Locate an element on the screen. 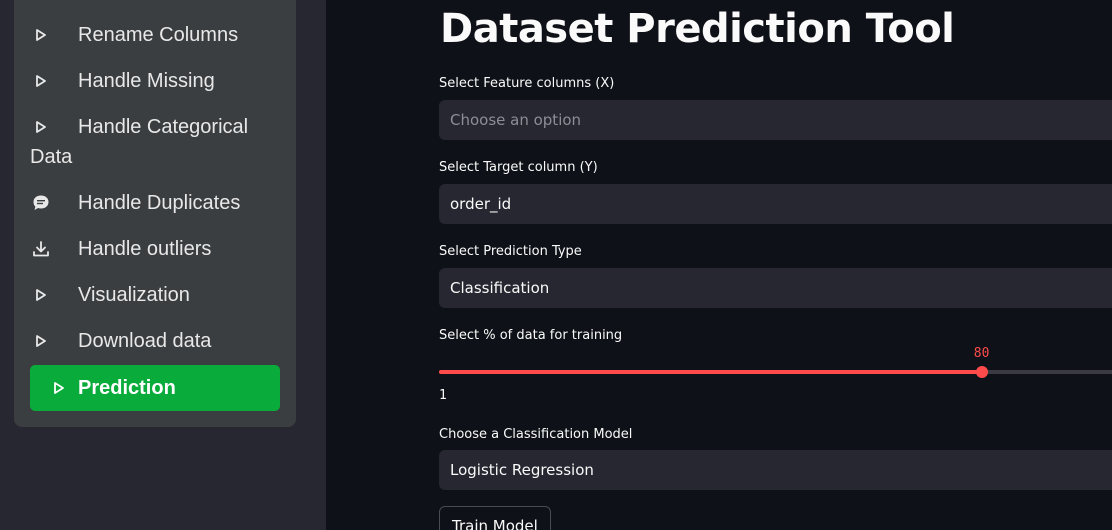  sidebar-item-handle-missing: Handle Missing is located at coordinates (155, 81).